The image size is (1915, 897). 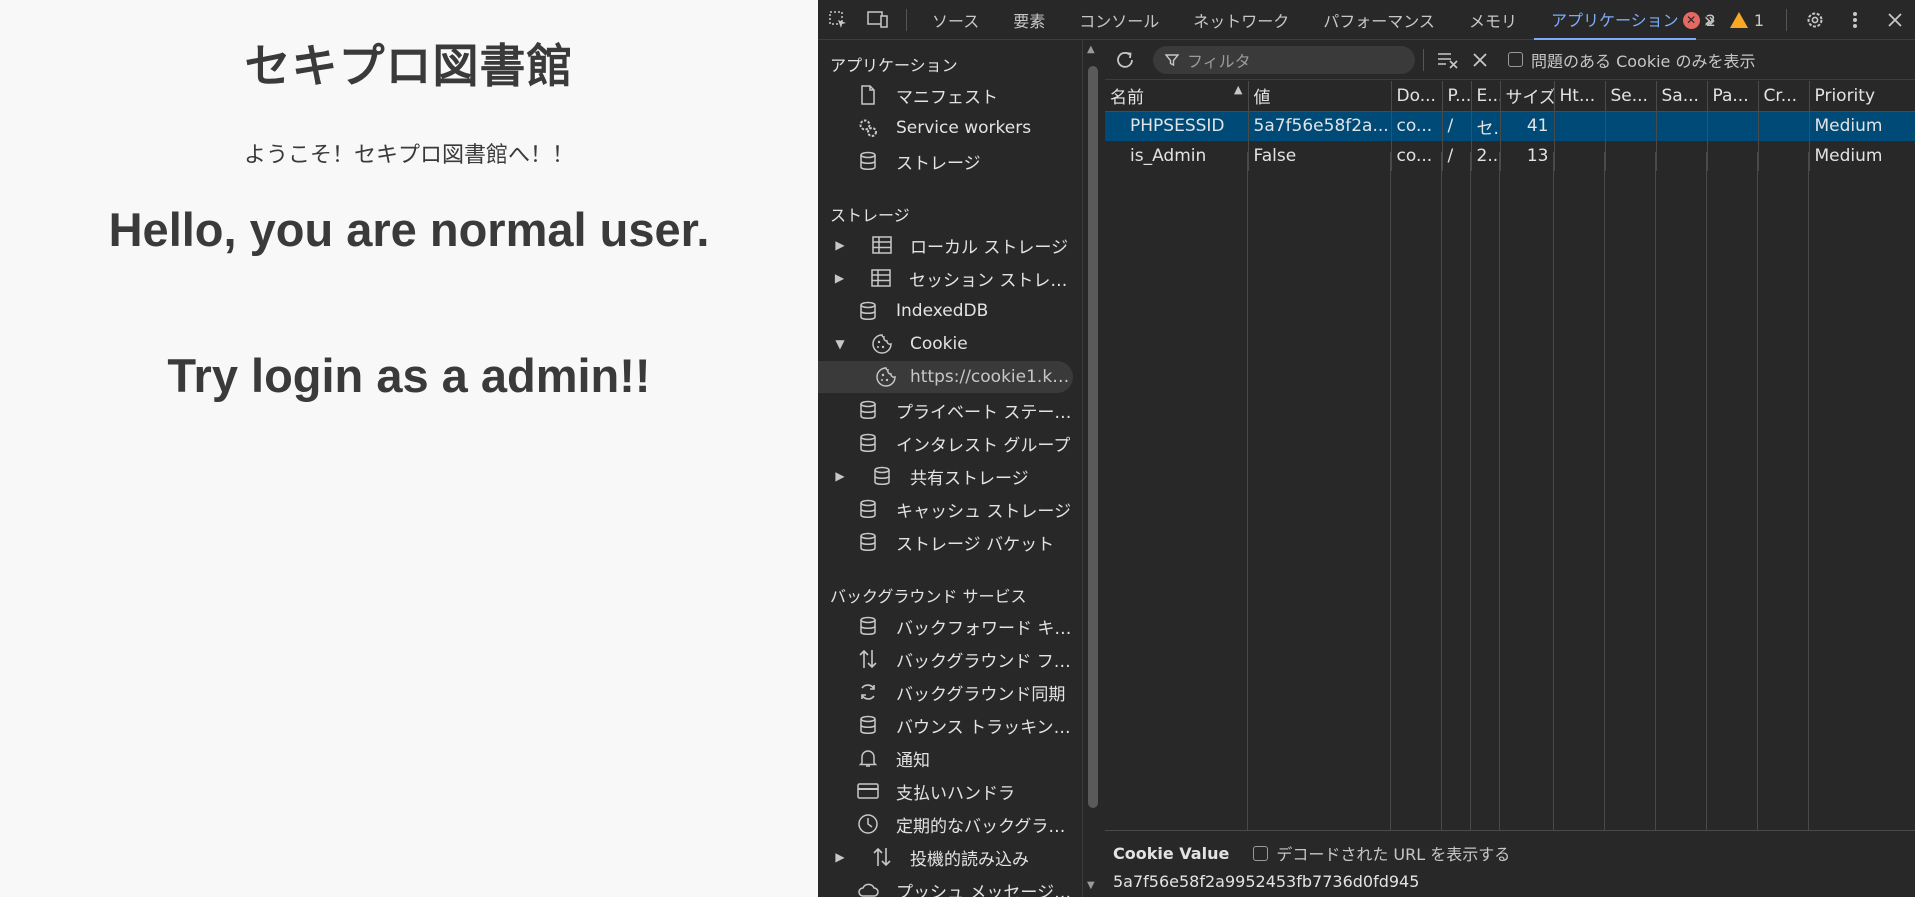 I want to click on clock-icon, so click(x=868, y=824).